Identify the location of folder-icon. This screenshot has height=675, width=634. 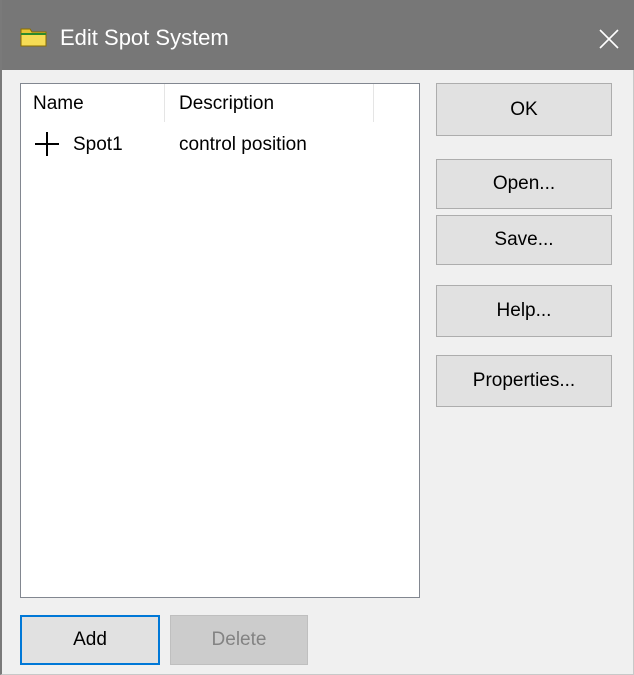
(33, 37).